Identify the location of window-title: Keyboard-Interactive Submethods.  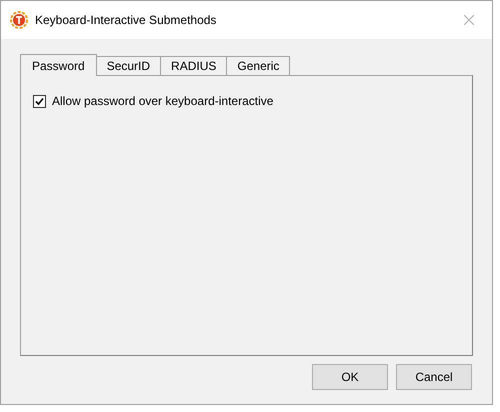
(125, 20).